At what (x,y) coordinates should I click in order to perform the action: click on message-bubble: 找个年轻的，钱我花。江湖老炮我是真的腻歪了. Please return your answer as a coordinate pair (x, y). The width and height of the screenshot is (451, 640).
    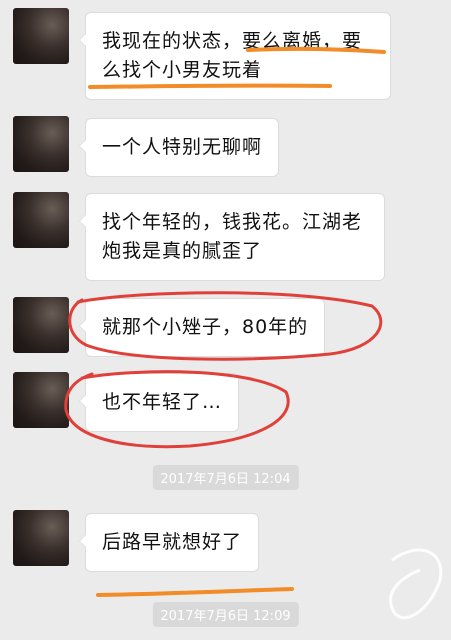
    Looking at the image, I should click on (232, 237).